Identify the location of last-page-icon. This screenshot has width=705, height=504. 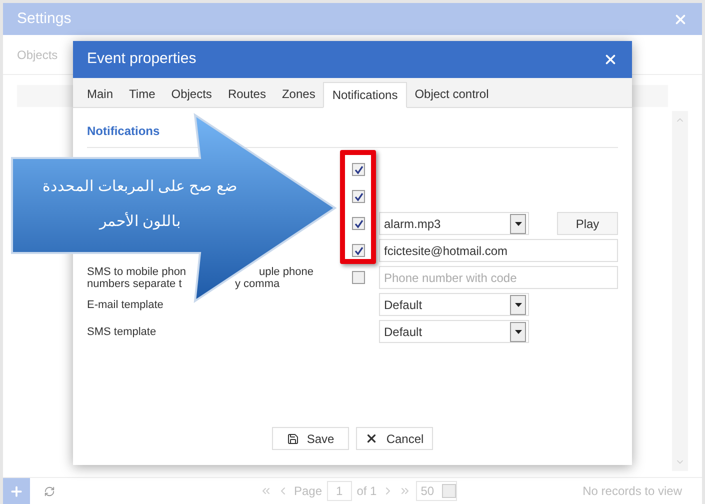
(404, 491).